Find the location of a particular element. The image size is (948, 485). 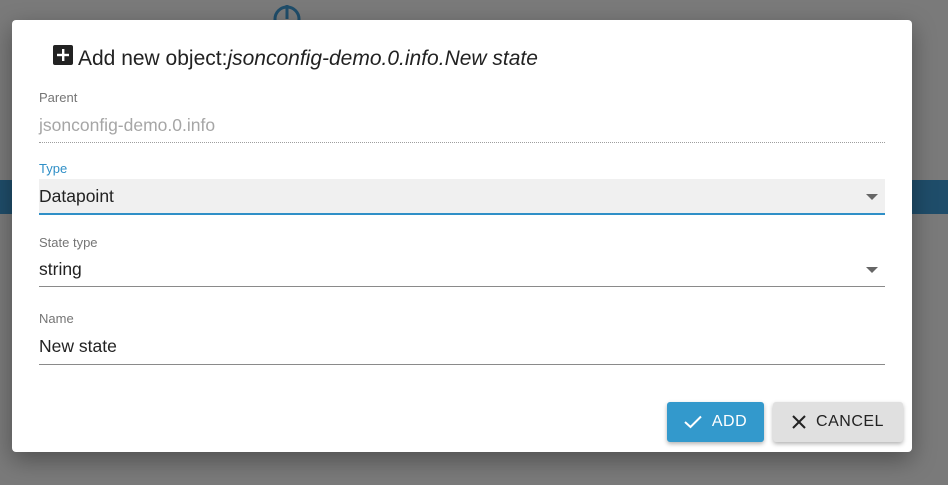

state-type-field: State type string is located at coordinates (462, 261).